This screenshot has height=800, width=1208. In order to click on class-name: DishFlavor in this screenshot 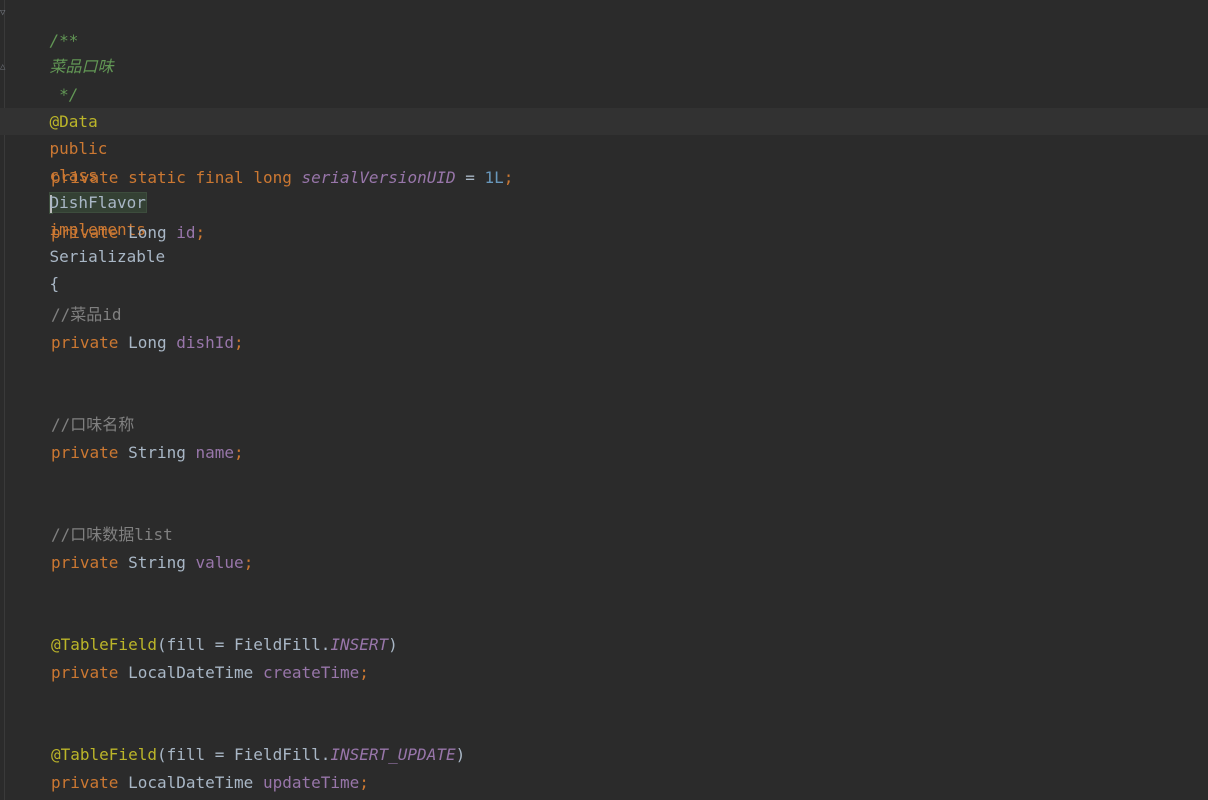, I will do `click(97, 202)`.